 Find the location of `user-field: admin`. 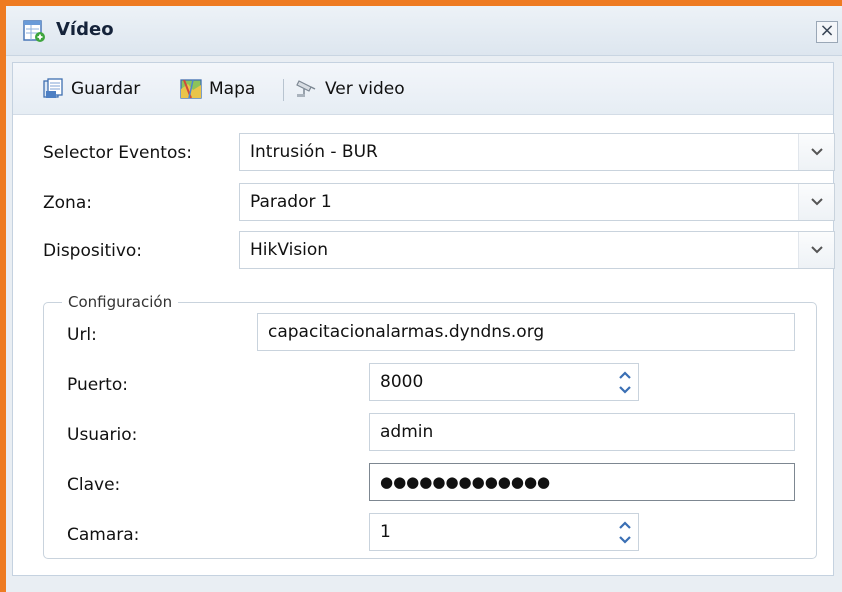

user-field: admin is located at coordinates (582, 432).